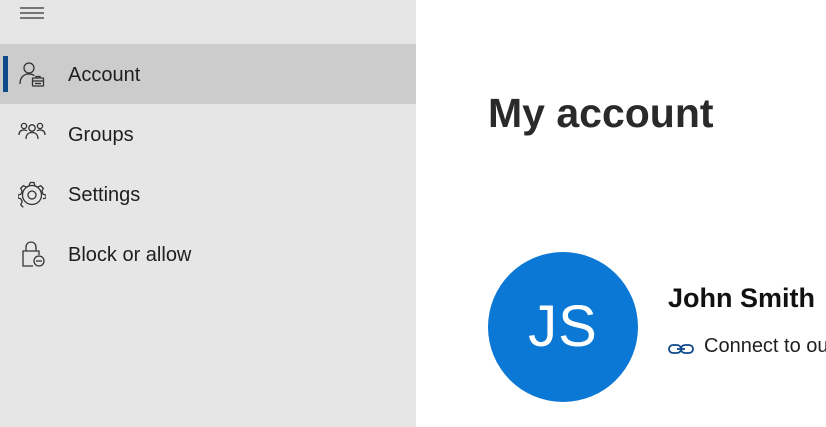 The height and width of the screenshot is (427, 826). Describe the element at coordinates (104, 195) in the screenshot. I see `sidebar-item-label: Settings` at that location.